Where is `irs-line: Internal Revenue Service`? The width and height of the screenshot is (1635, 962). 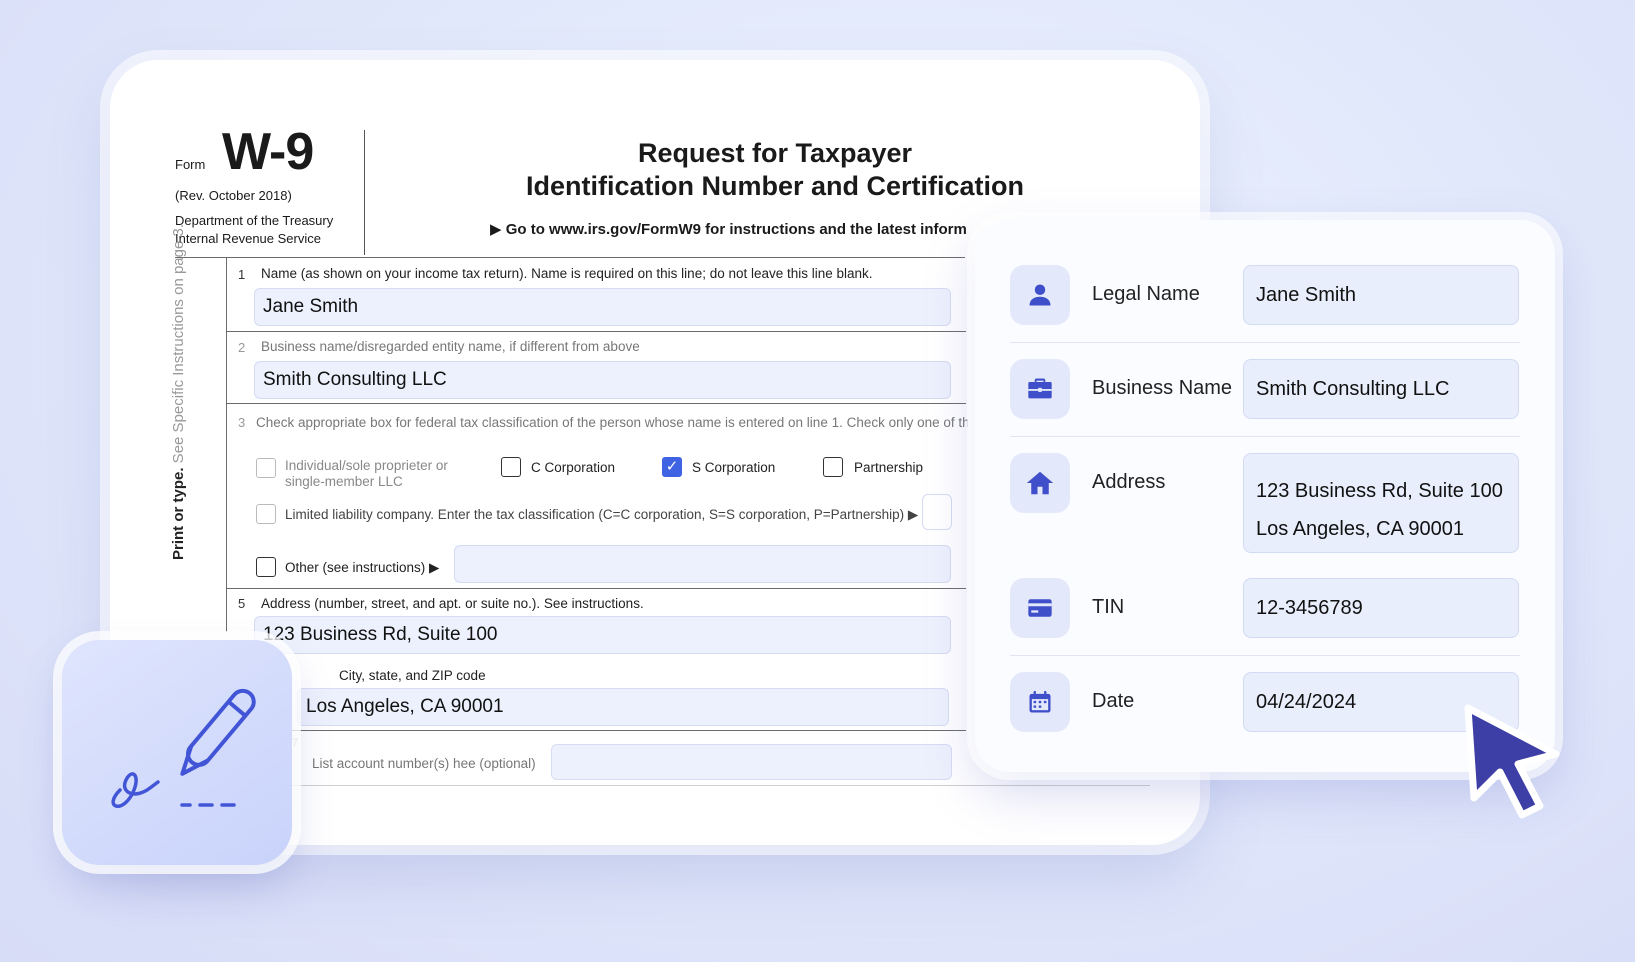 irs-line: Internal Revenue Service is located at coordinates (248, 238).